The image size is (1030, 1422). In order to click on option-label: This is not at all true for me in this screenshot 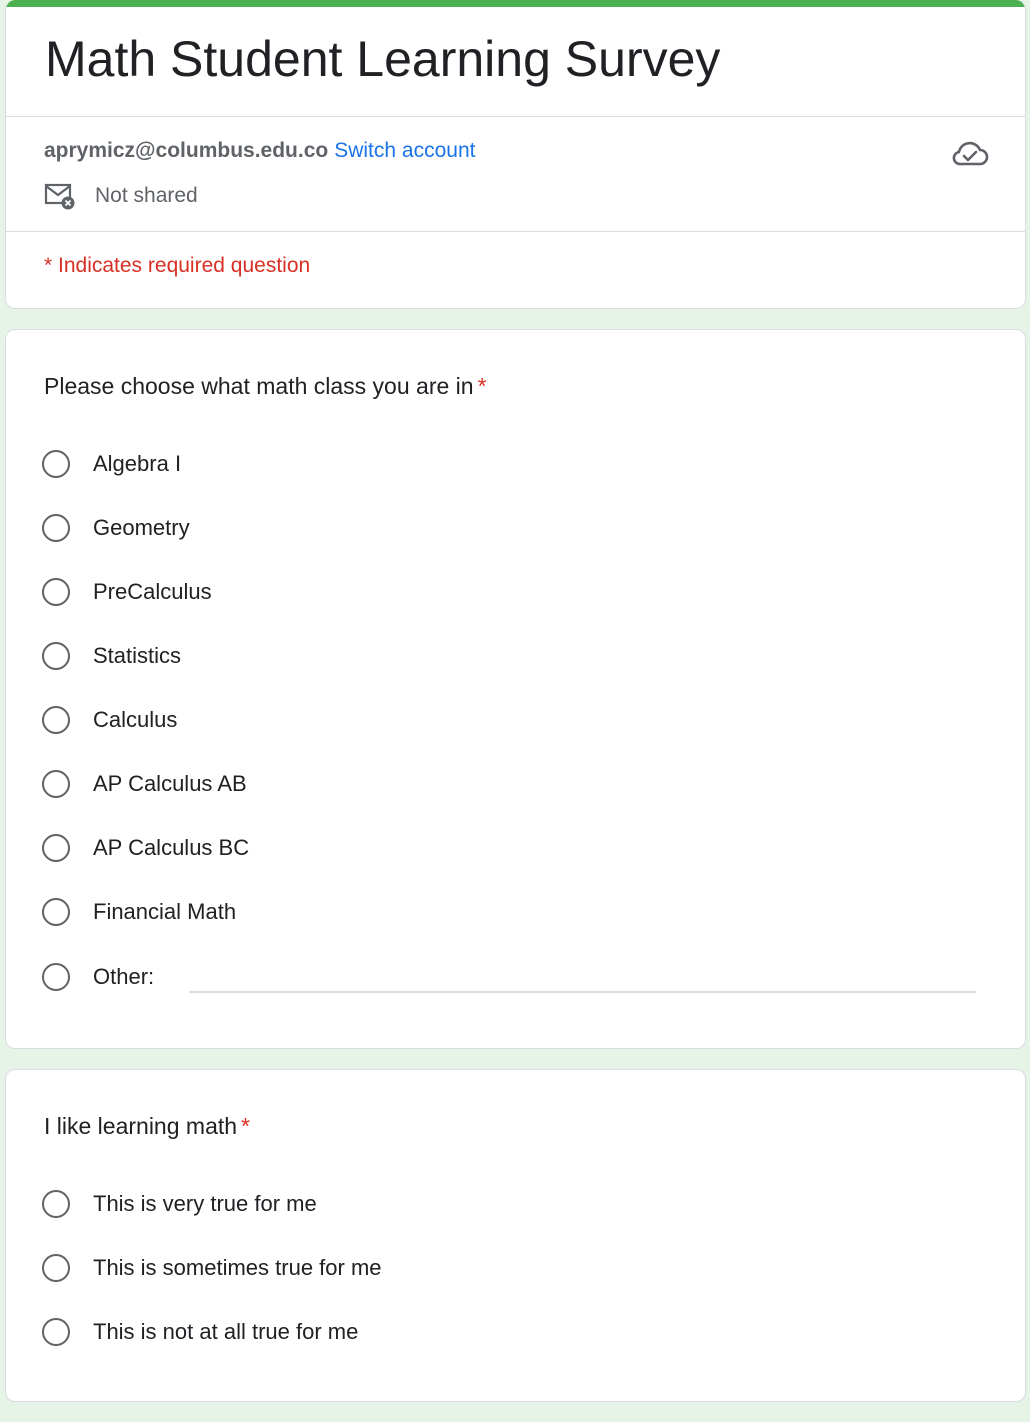, I will do `click(226, 1331)`.